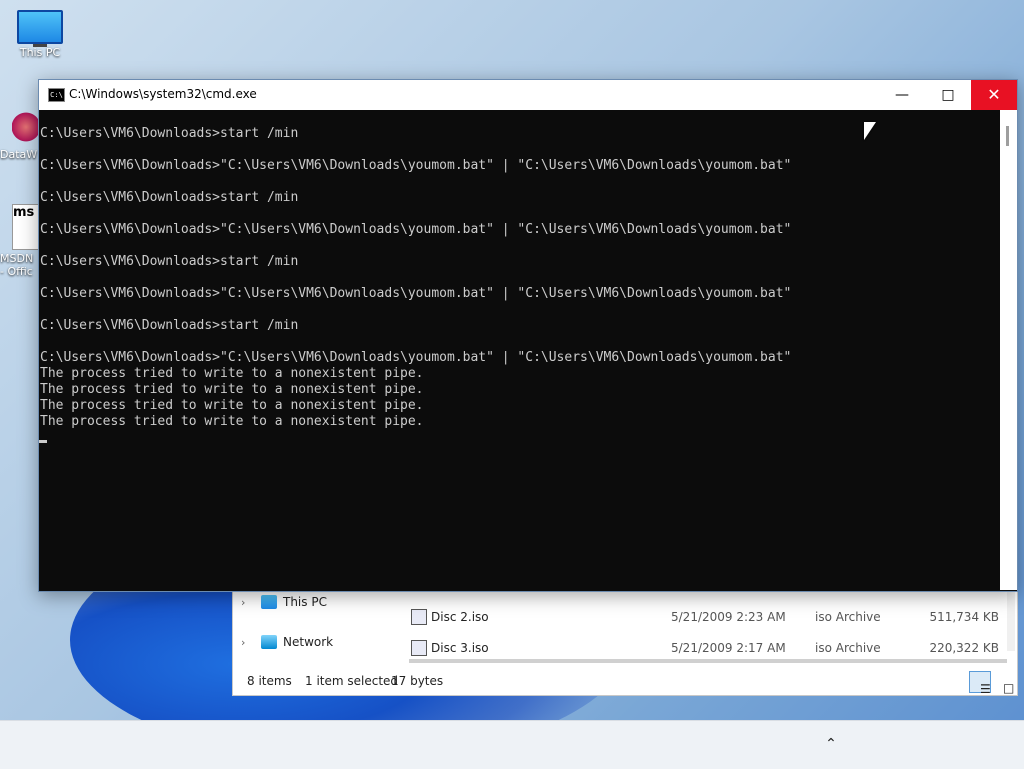  I want to click on minimize-icon: —, so click(902, 95).